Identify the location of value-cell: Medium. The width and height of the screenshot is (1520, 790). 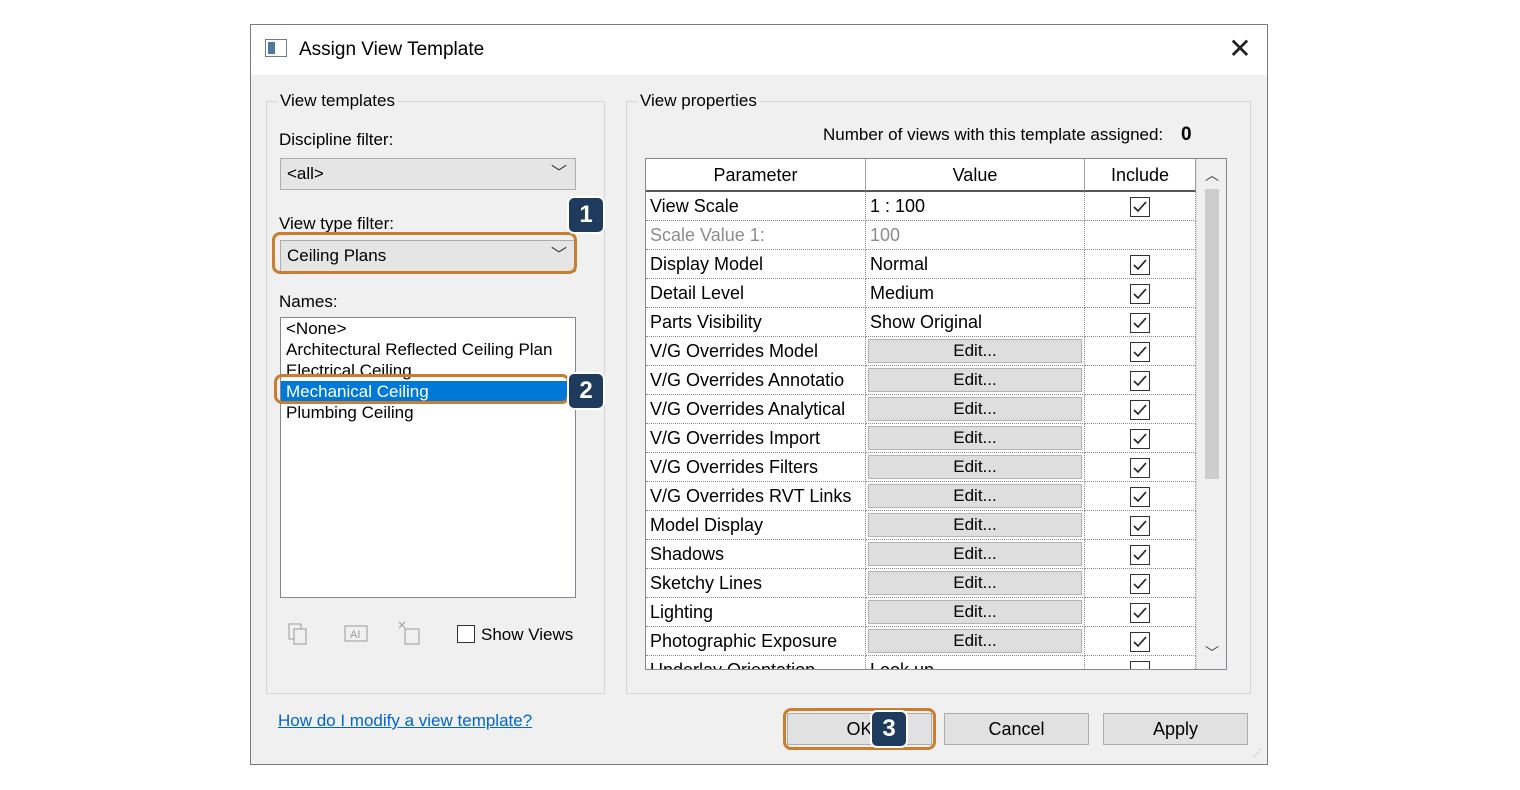
(975, 293).